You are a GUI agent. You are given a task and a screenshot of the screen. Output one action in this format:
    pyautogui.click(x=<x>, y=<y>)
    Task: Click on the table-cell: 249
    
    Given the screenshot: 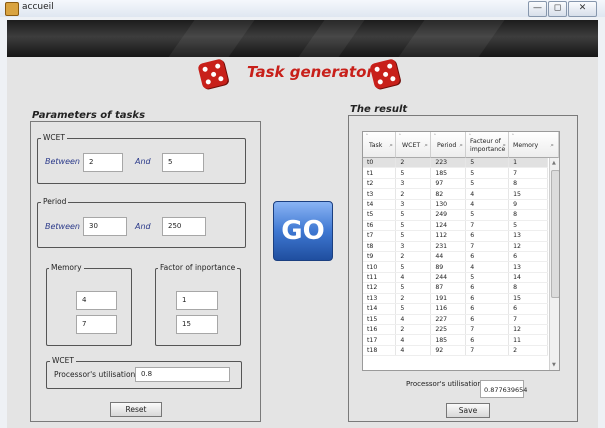 What is the action you would take?
    pyautogui.click(x=448, y=215)
    